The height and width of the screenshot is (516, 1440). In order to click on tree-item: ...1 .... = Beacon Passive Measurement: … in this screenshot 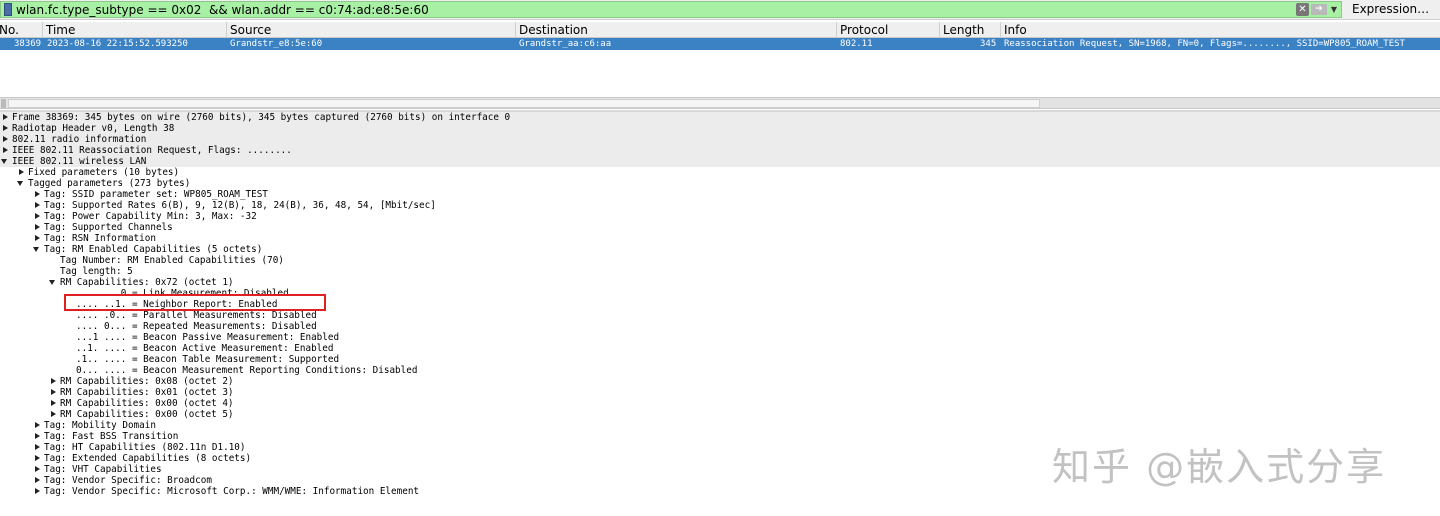, I will do `click(720, 337)`.